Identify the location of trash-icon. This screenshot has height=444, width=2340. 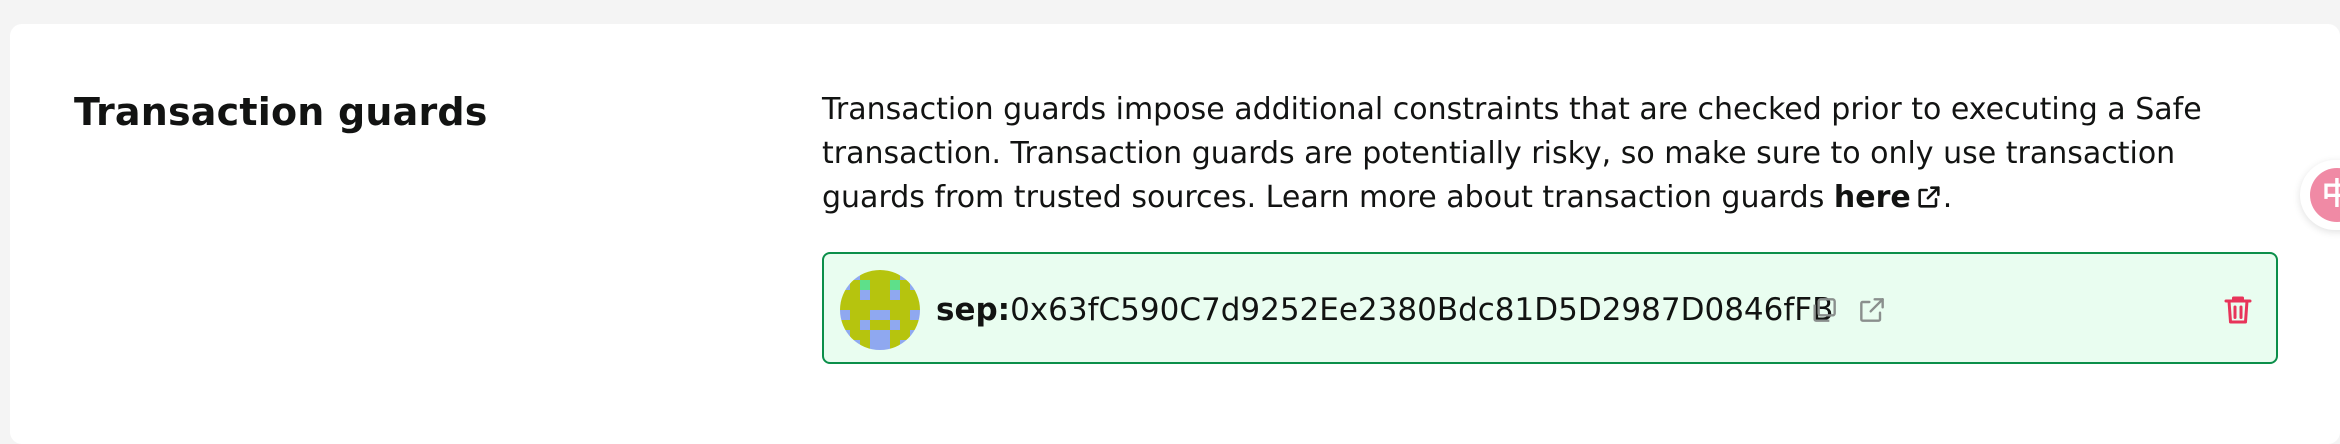
(2238, 310).